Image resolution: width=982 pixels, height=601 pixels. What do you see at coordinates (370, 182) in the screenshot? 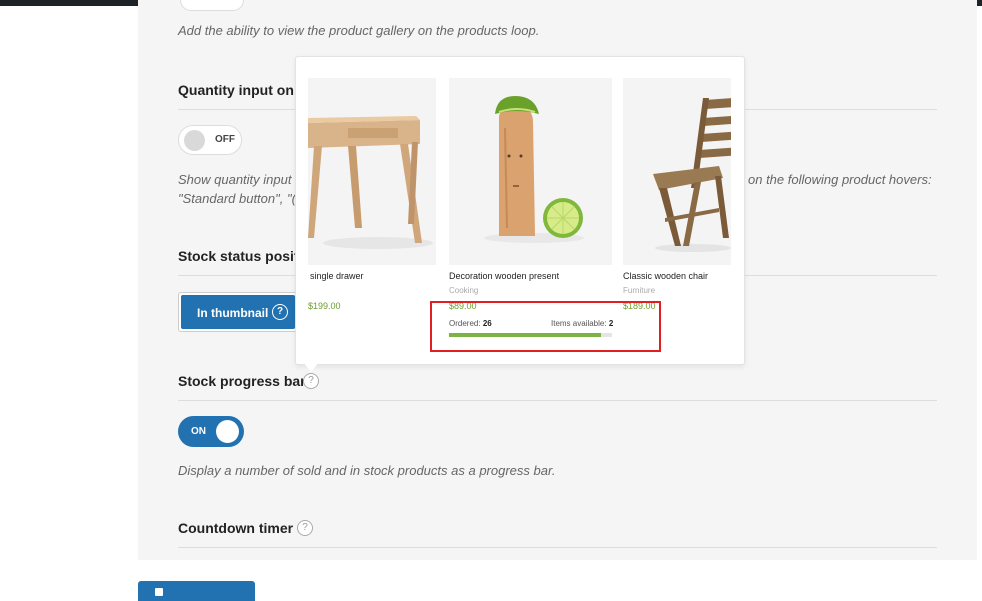
I see `drawer-table-icon` at bounding box center [370, 182].